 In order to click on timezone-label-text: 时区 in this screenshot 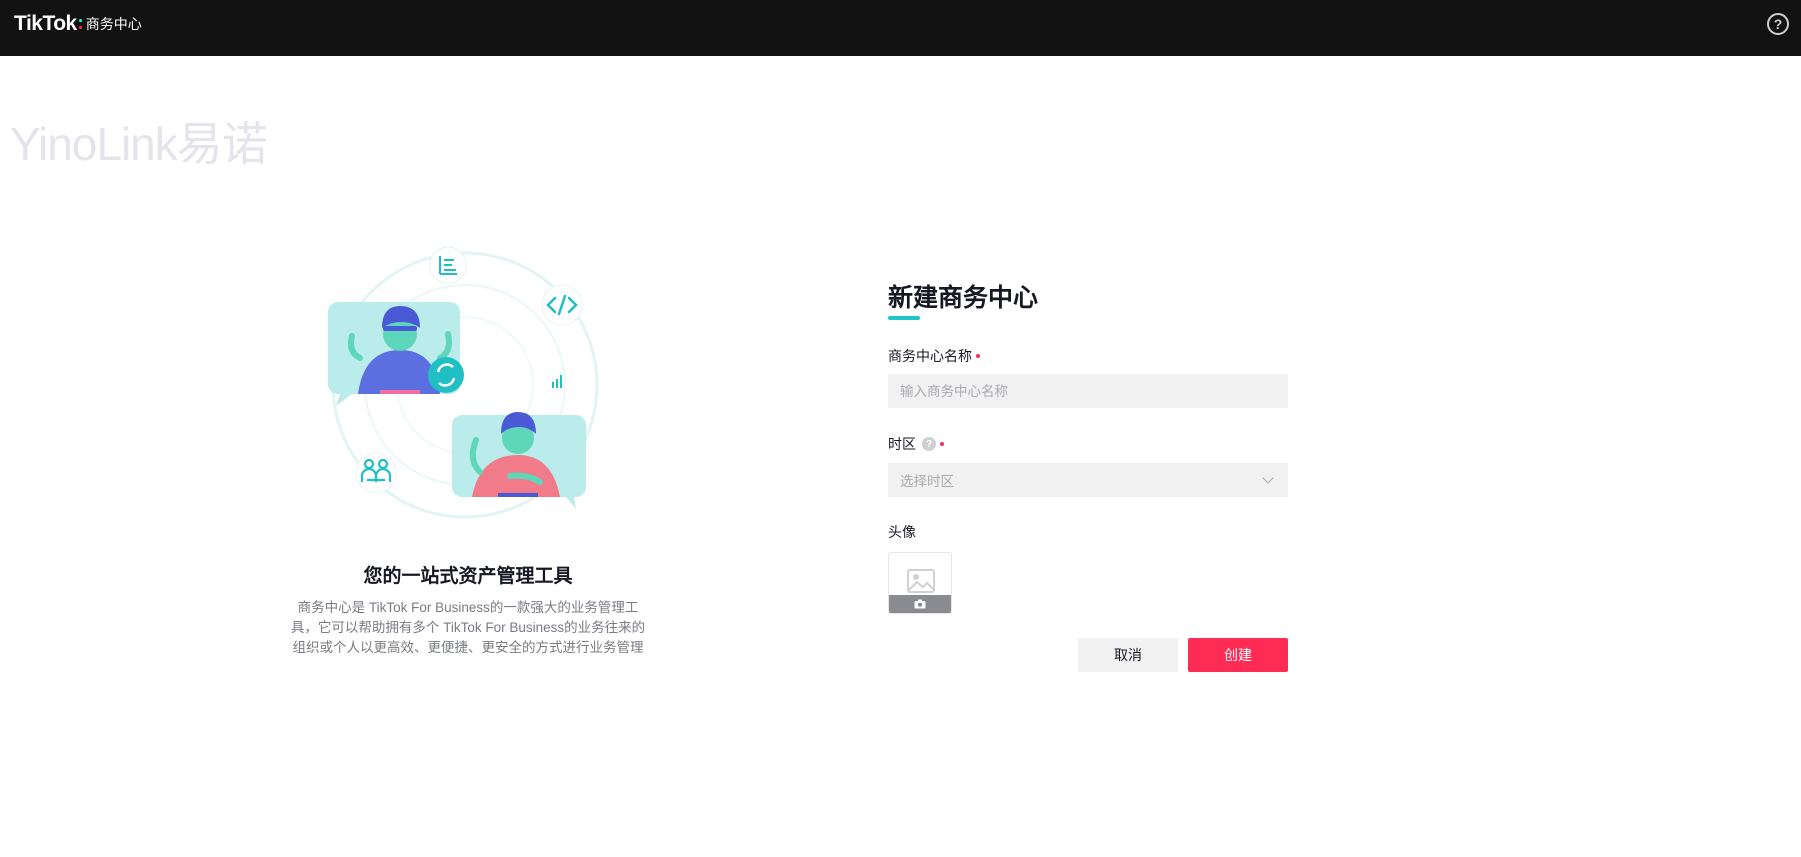, I will do `click(902, 444)`.